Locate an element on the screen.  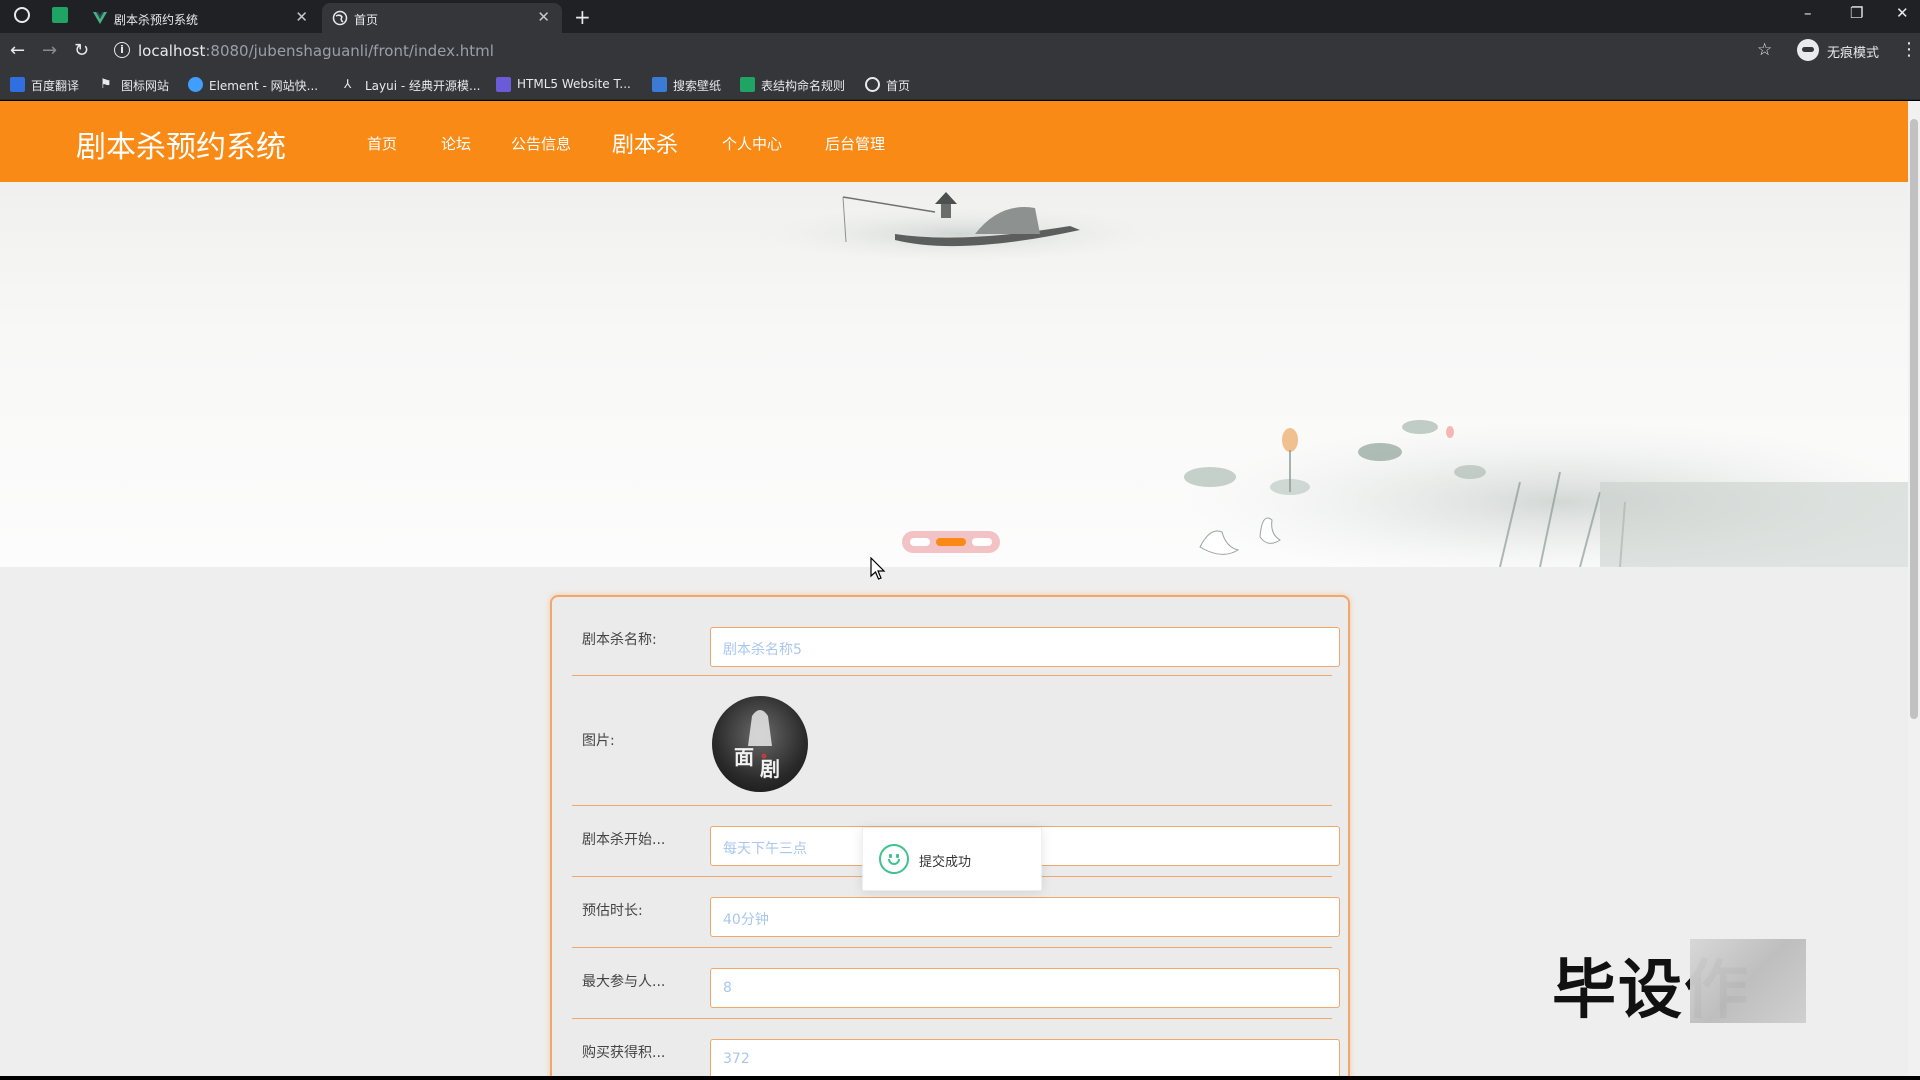
reload-icon: ↻ is located at coordinates (81, 50).